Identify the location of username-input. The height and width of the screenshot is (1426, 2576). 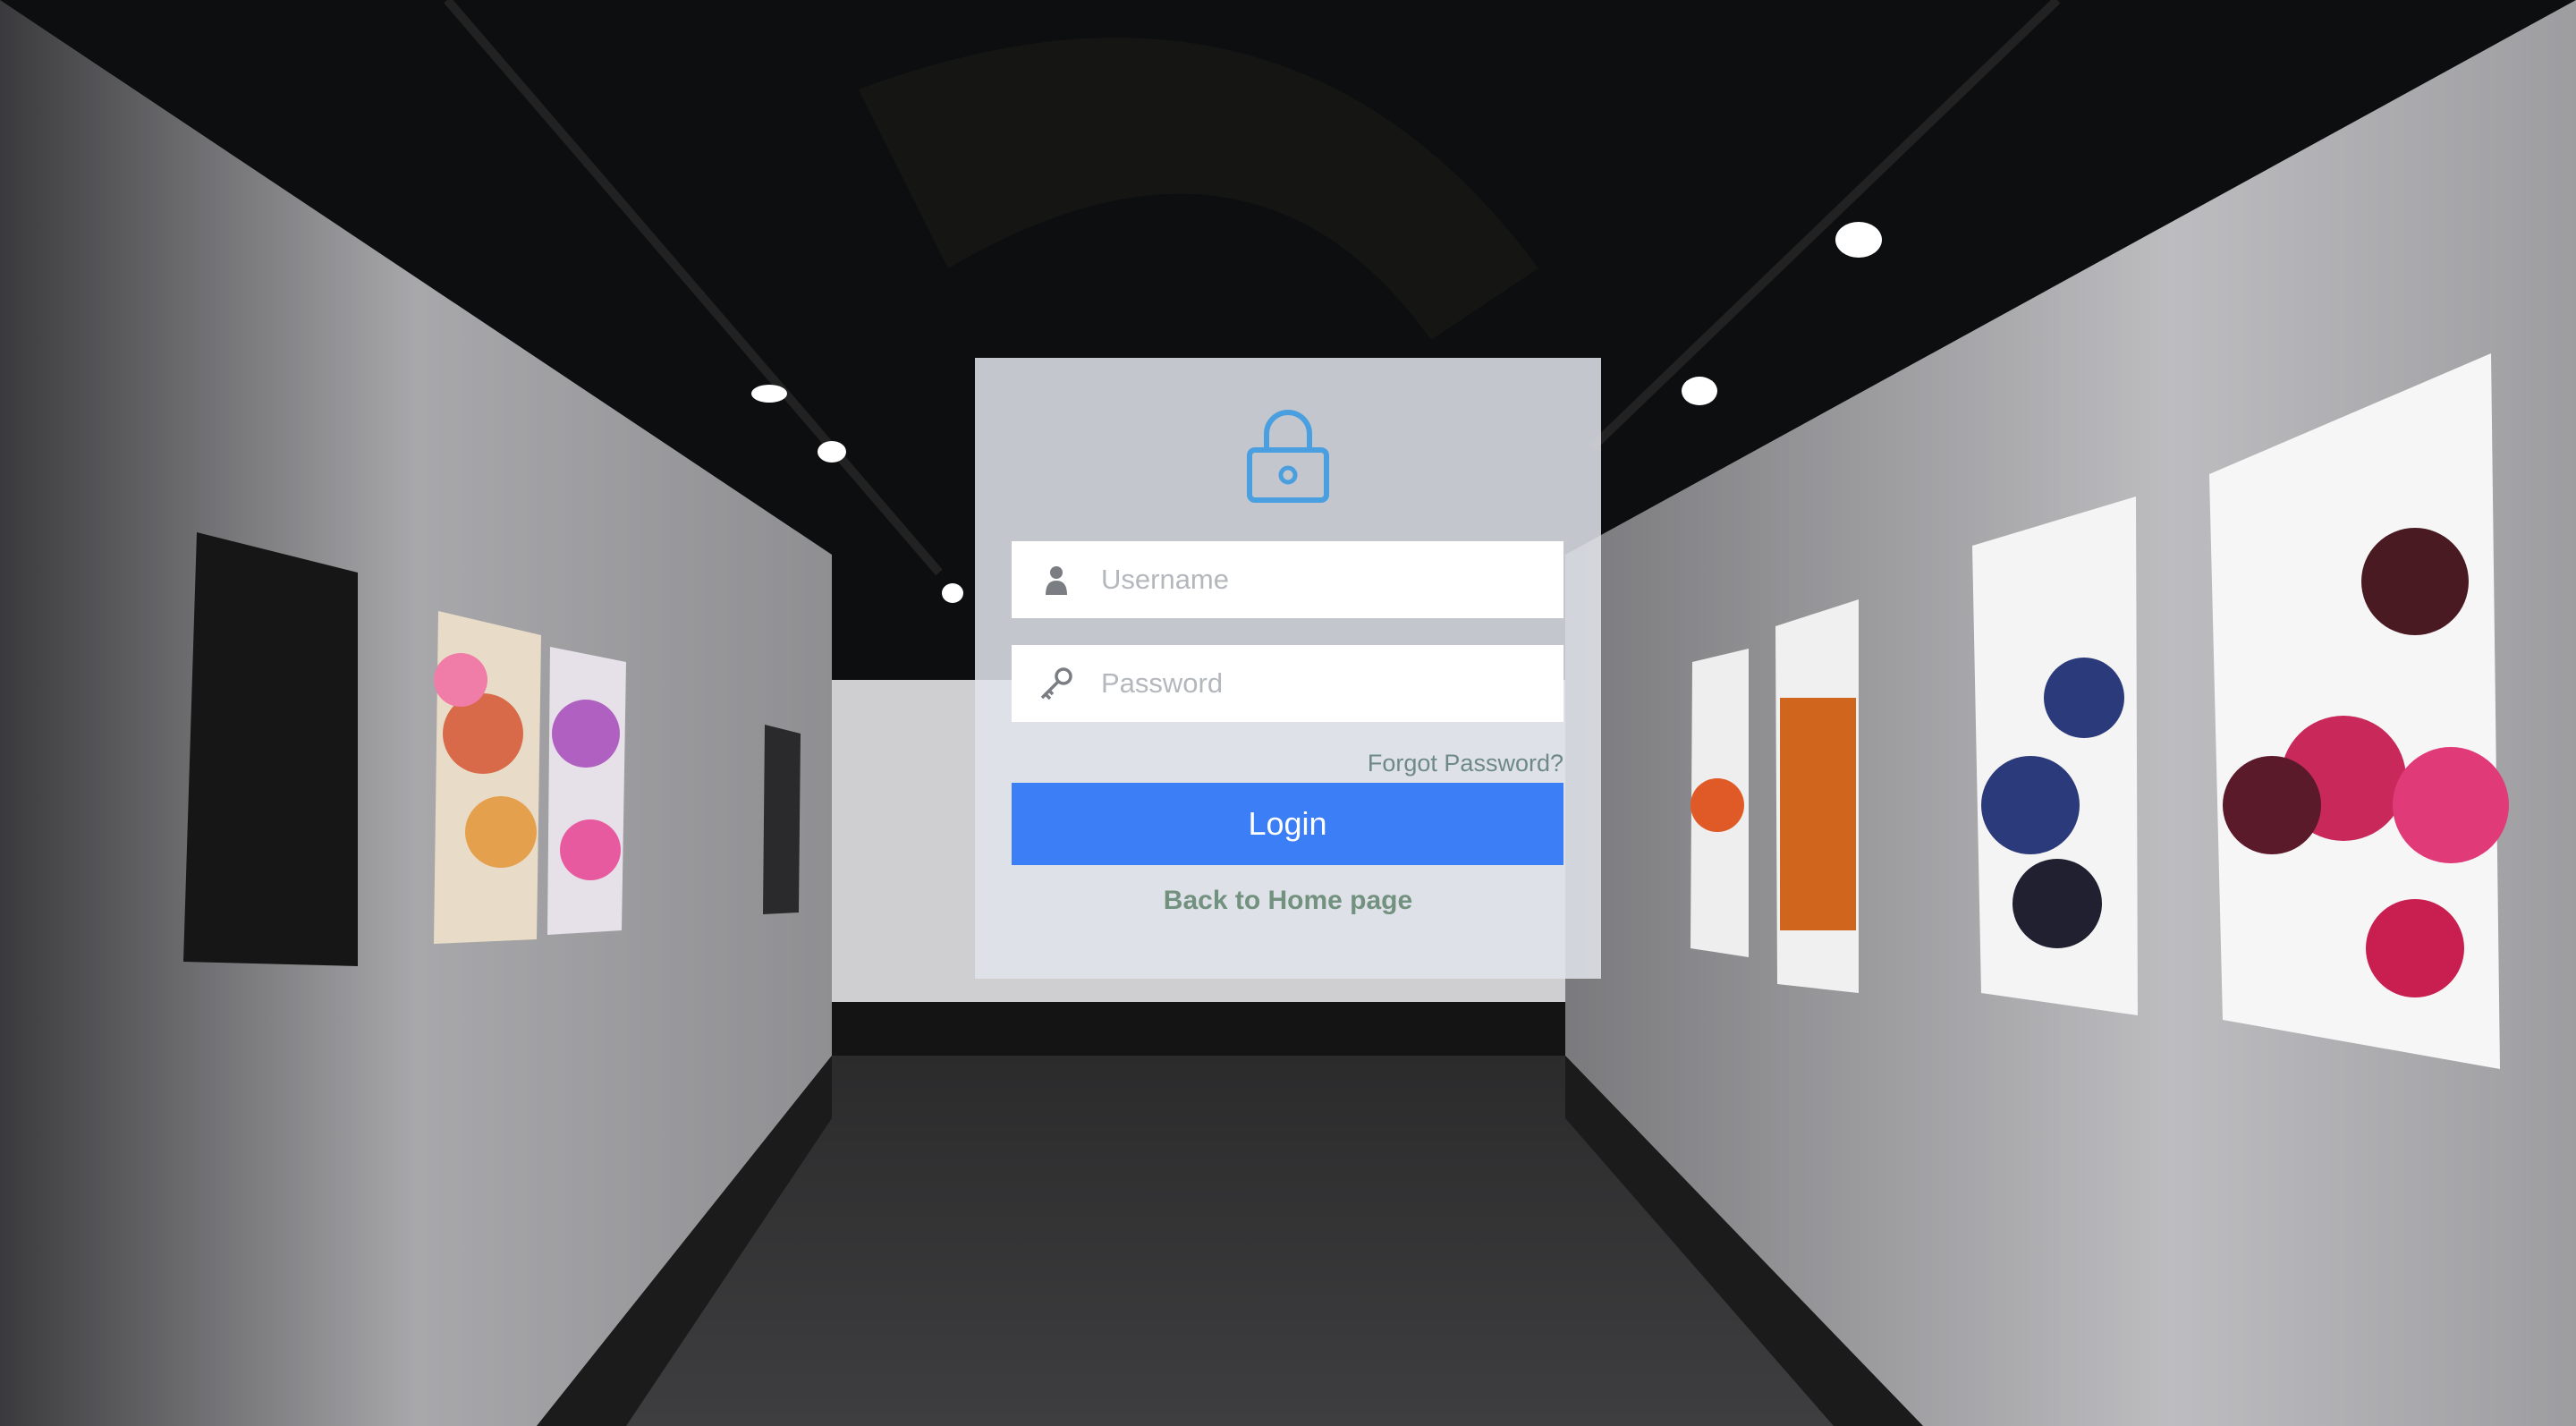
(1324, 580).